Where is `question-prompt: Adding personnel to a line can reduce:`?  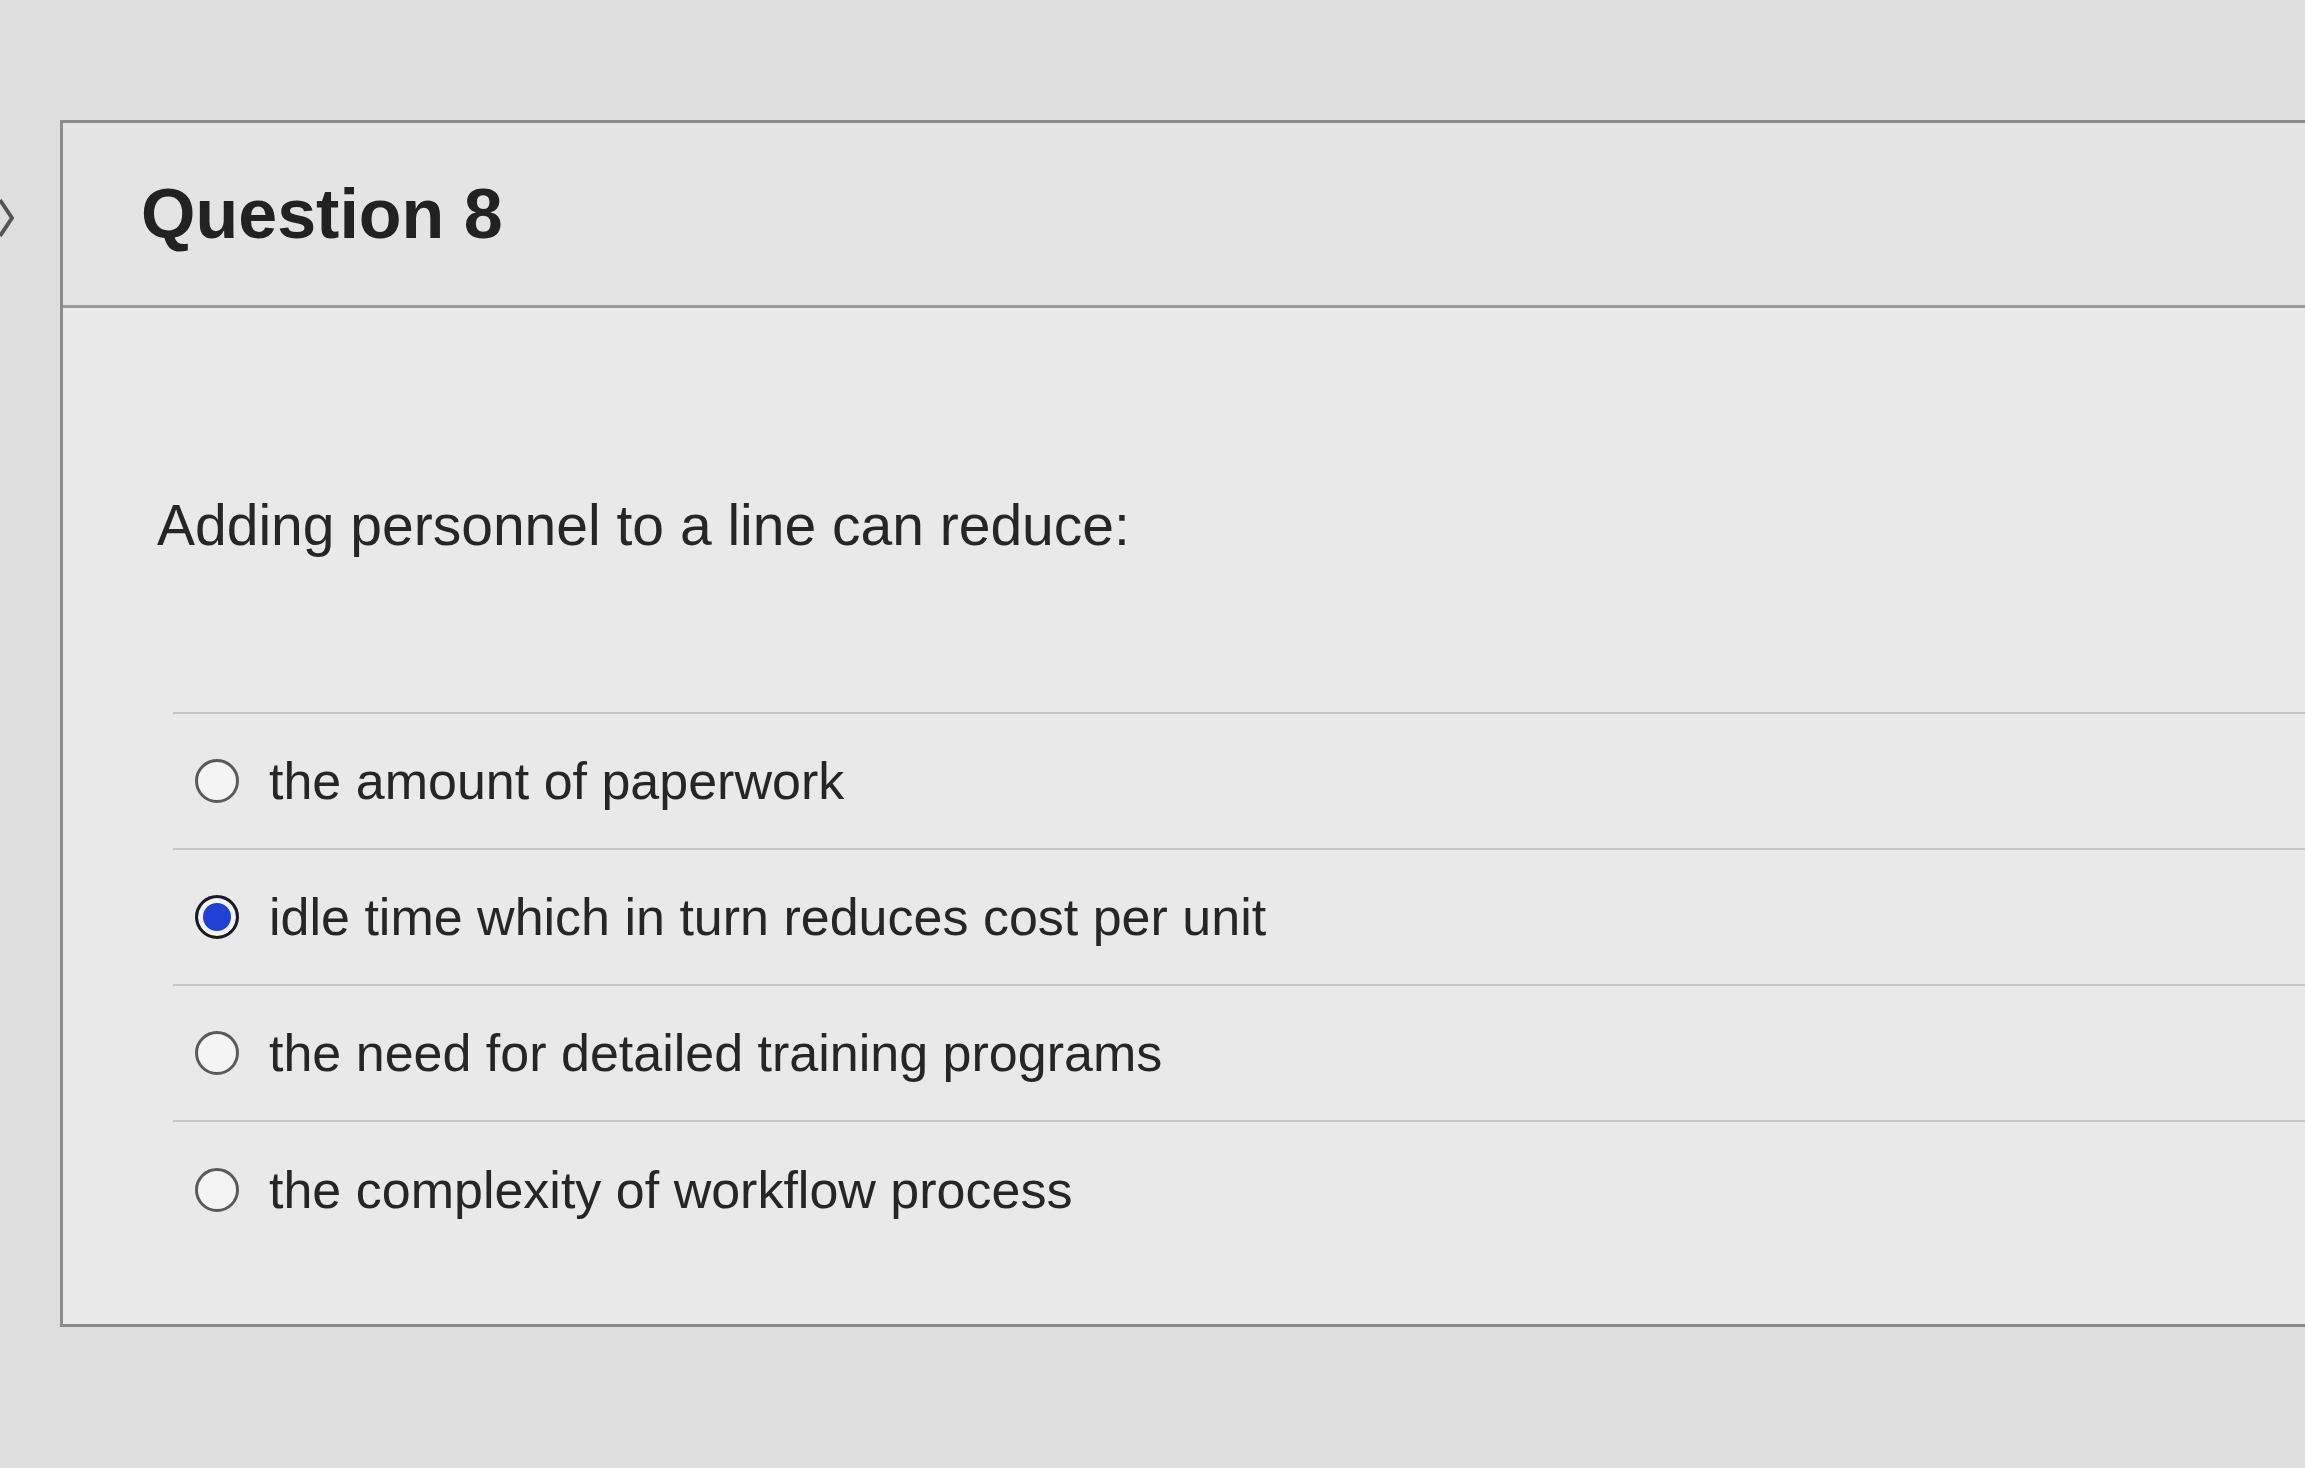
question-prompt: Adding personnel to a line can reduce: is located at coordinates (643, 525).